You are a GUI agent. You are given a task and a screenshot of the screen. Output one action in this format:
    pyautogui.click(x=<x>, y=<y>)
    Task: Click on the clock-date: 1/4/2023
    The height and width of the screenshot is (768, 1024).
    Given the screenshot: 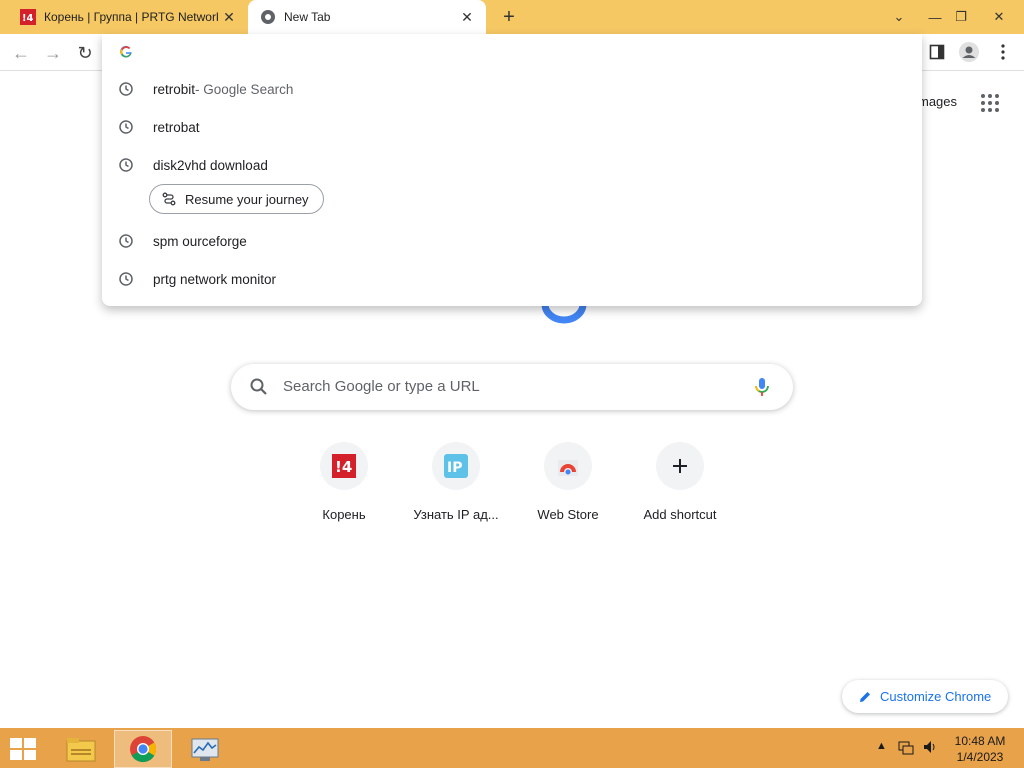 What is the action you would take?
    pyautogui.click(x=980, y=757)
    